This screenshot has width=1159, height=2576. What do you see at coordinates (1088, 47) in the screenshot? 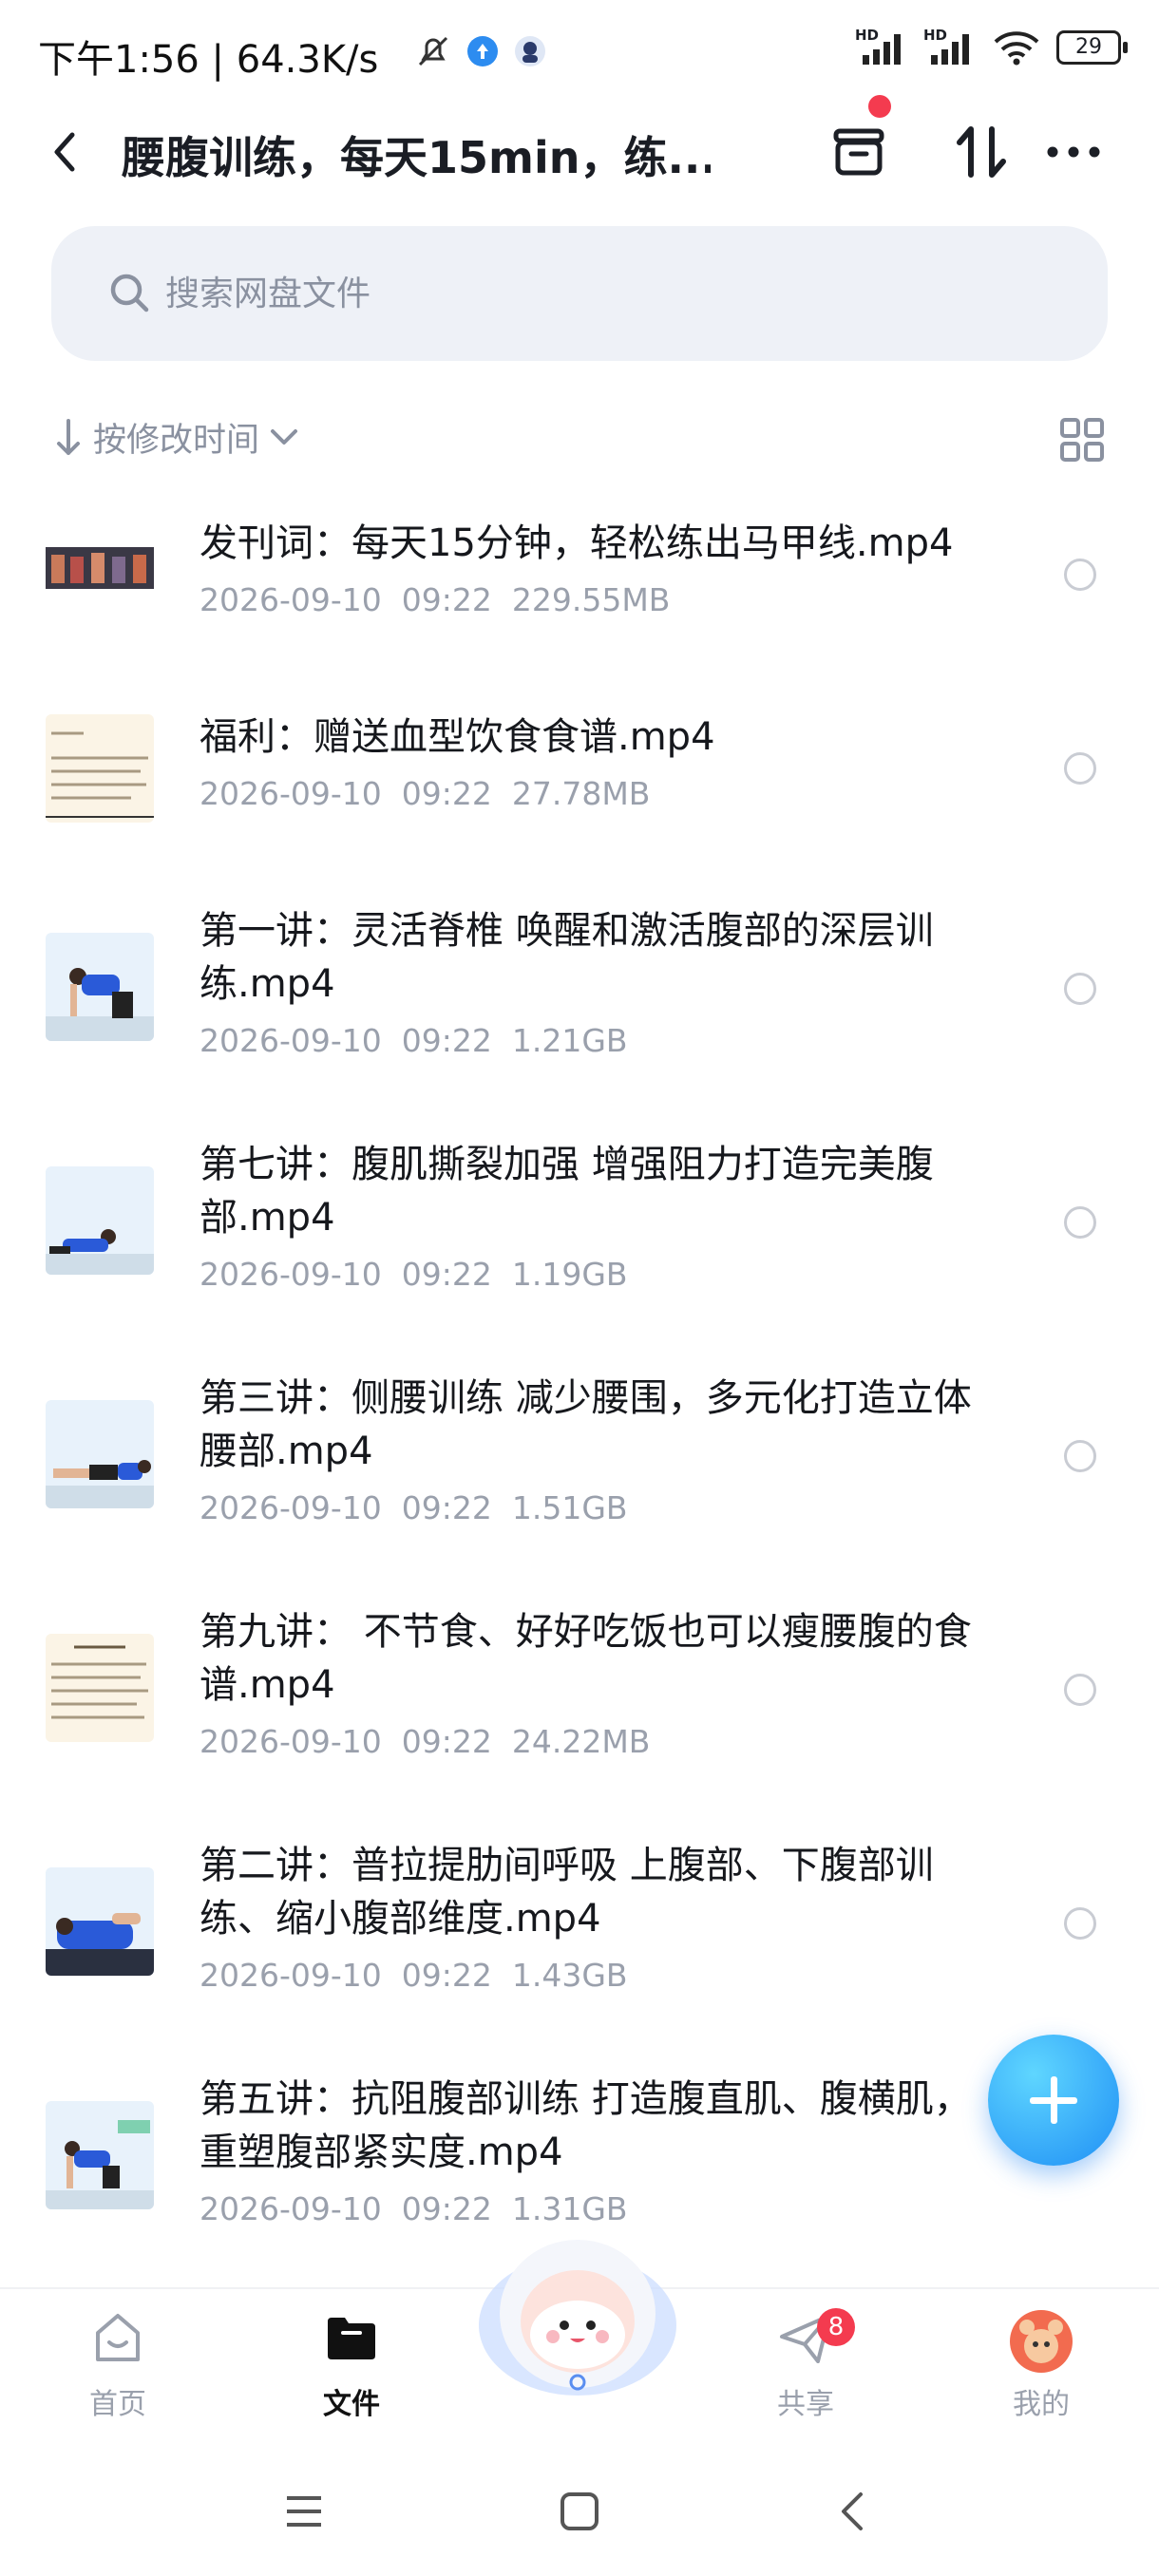
I see `battery-level: 29` at bounding box center [1088, 47].